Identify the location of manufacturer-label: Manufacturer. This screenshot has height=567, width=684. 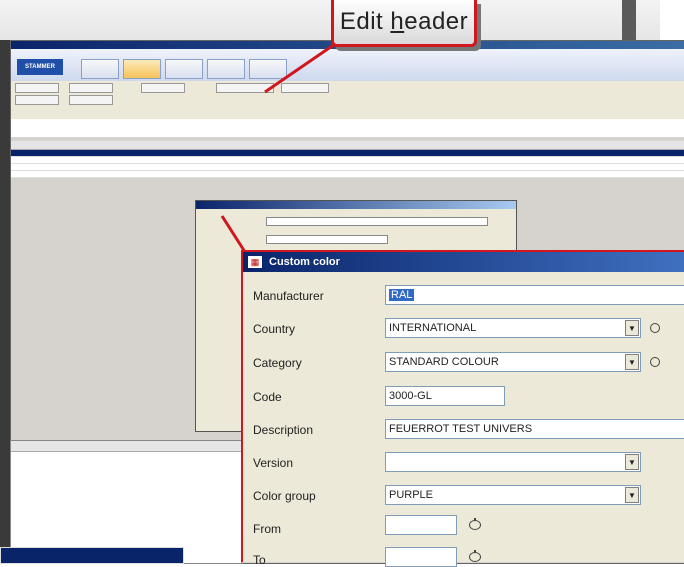
(288, 296).